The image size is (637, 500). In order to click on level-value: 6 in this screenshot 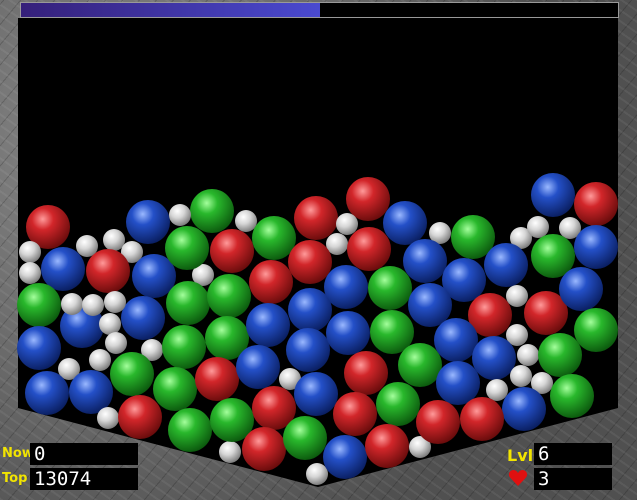, I will do `click(573, 454)`.